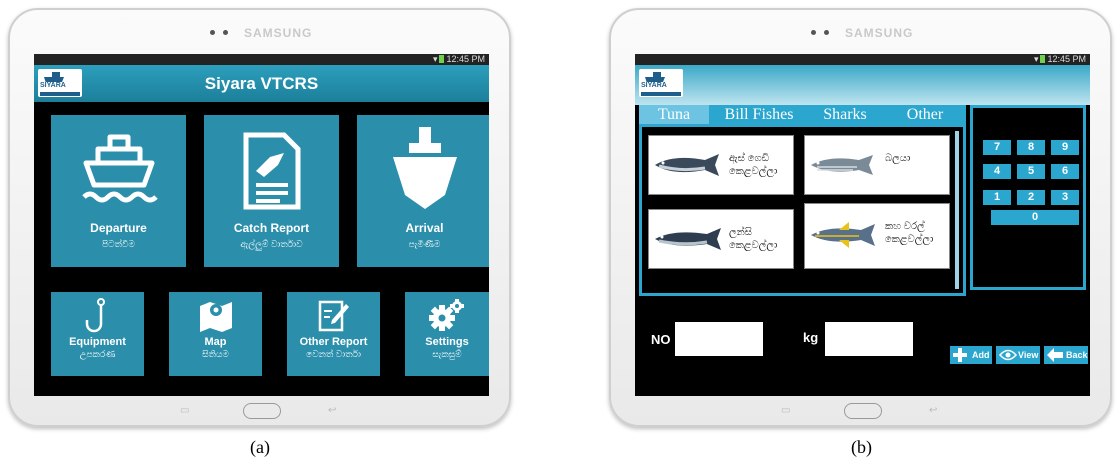 This screenshot has height=462, width=1120. I want to click on tile-sublabel: උපකරණ, so click(97, 354).